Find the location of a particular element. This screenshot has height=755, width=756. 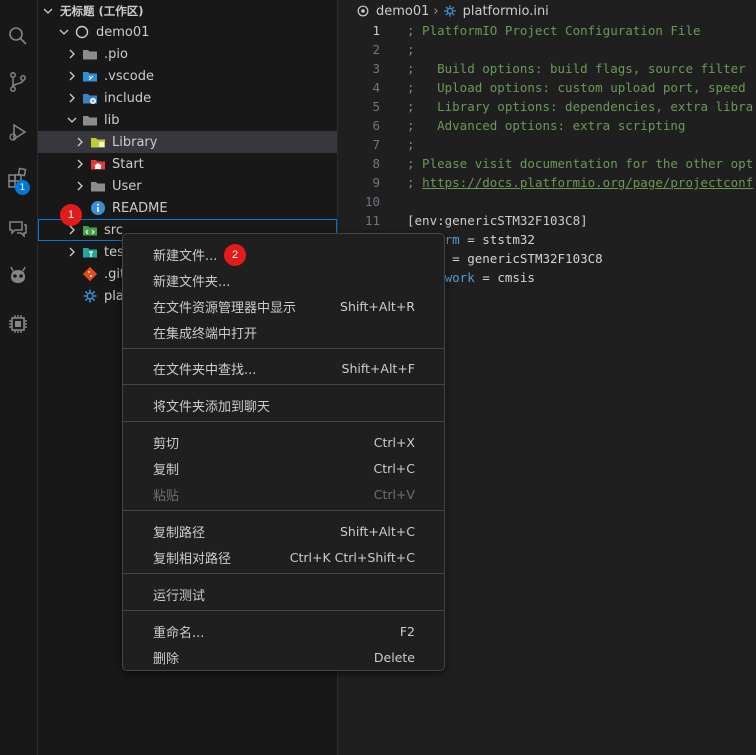

menu-item-cut: 剪切 Ctrl+X is located at coordinates (283, 442).